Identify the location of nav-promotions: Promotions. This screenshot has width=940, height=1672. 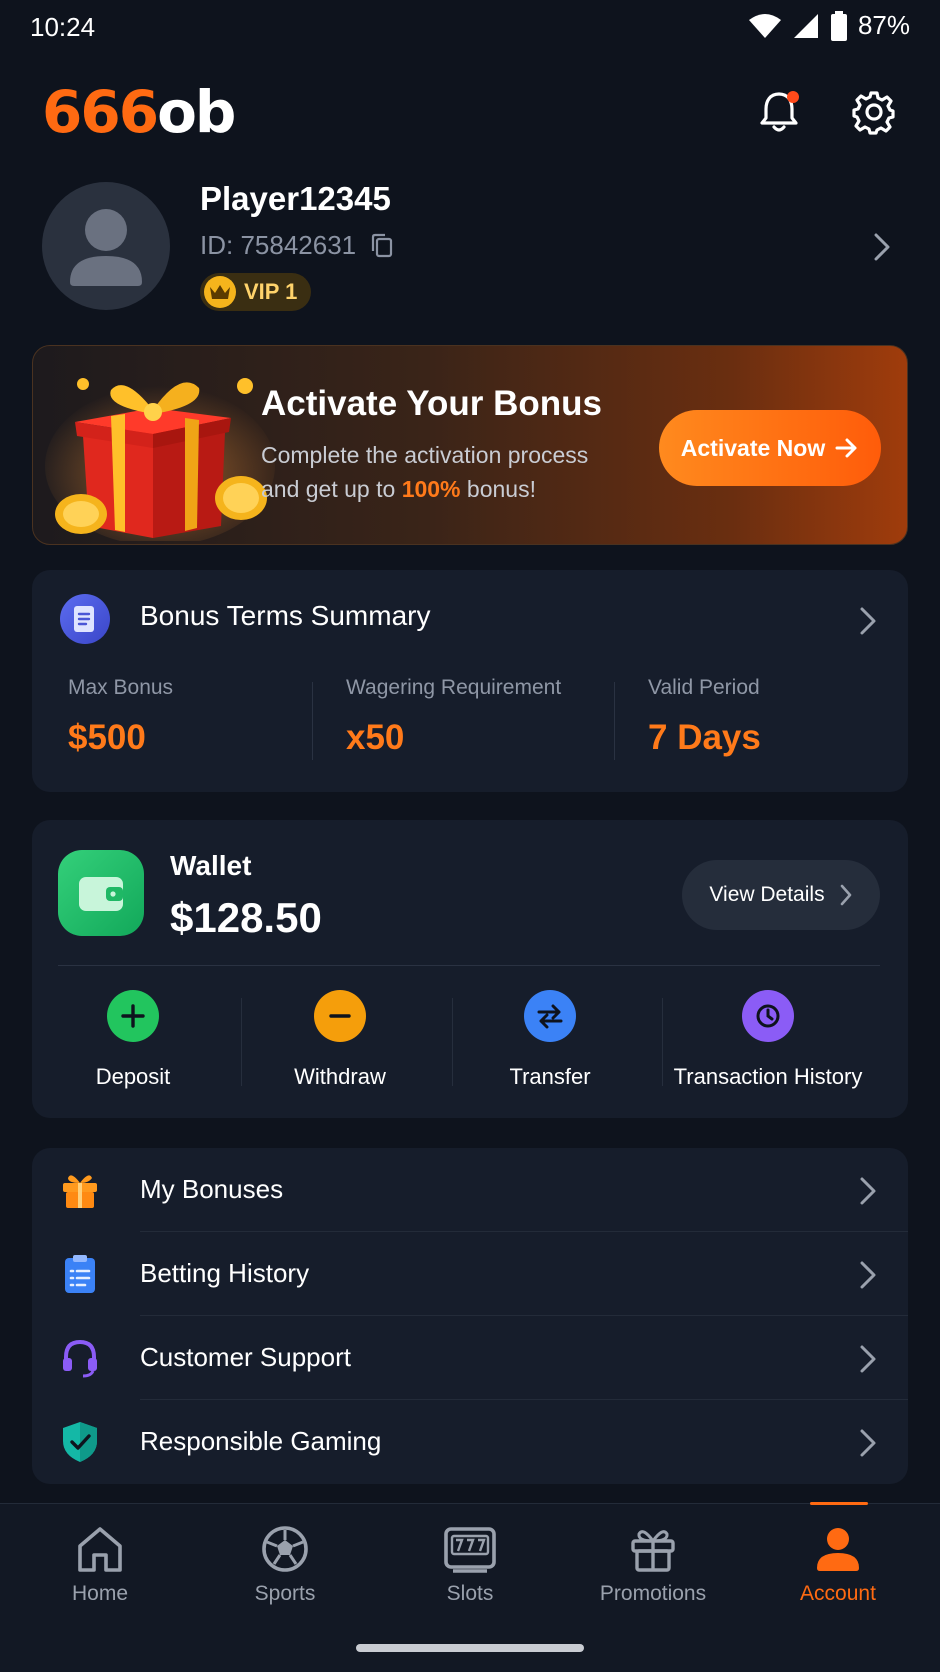
(653, 1565).